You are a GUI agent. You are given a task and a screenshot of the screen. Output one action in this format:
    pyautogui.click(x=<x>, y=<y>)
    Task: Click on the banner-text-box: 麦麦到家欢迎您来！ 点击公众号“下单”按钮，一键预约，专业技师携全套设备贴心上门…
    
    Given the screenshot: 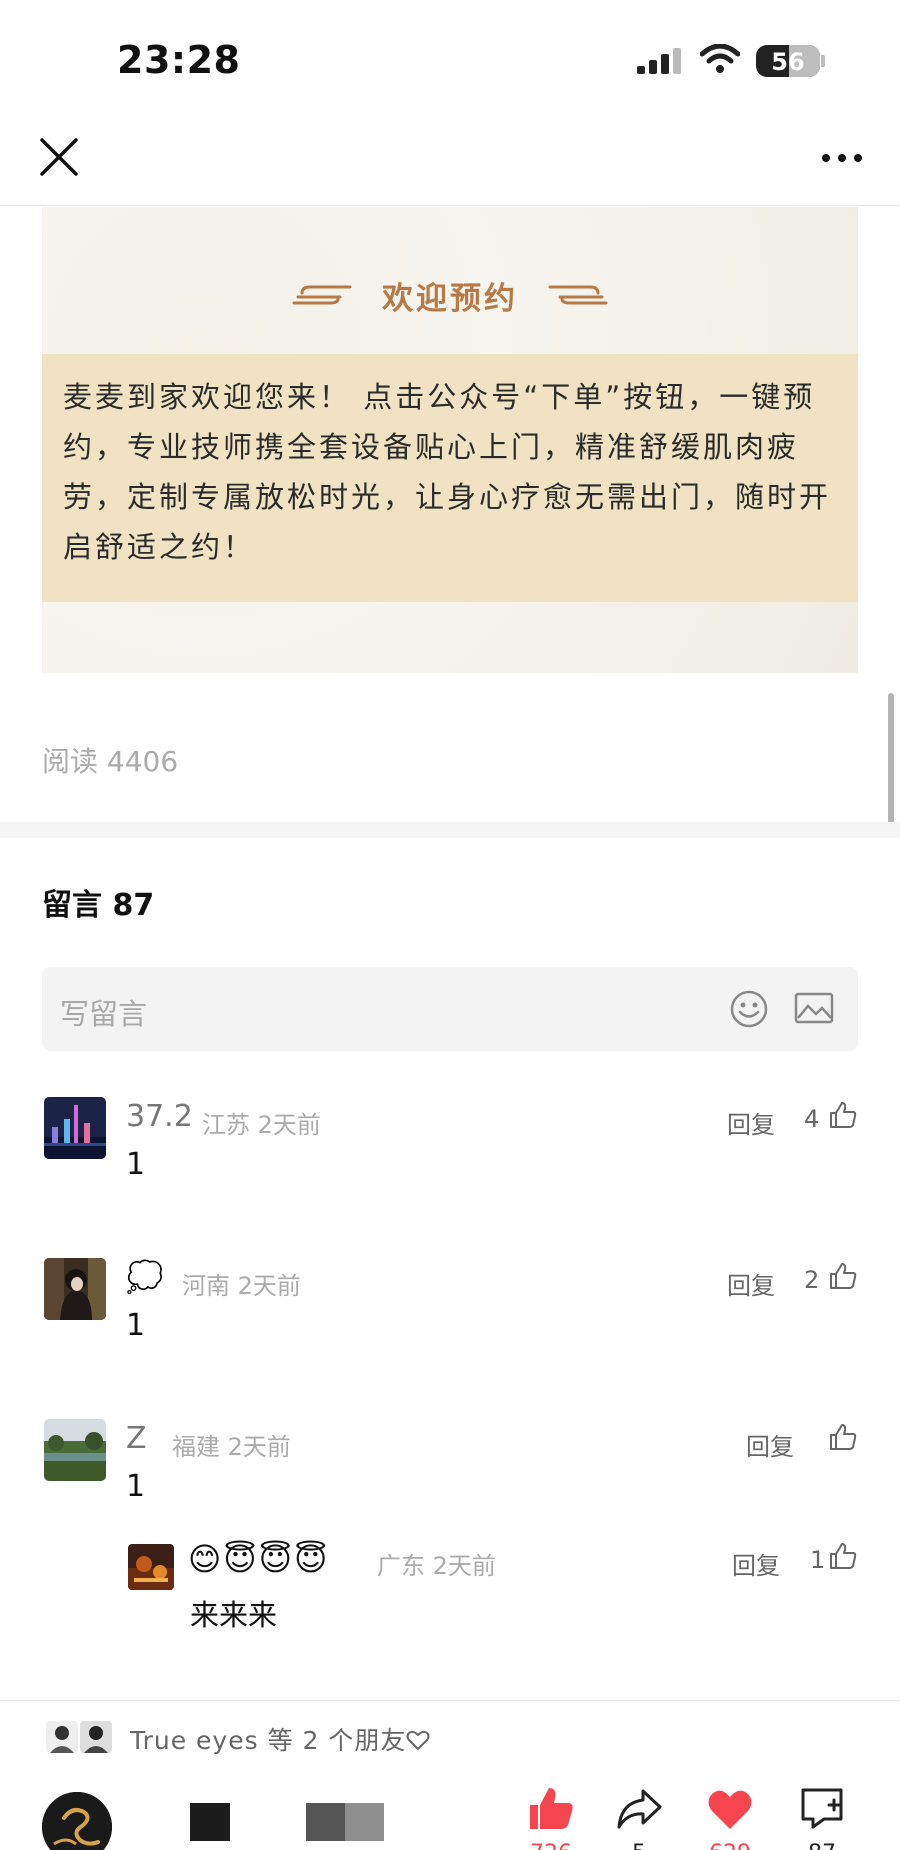 What is the action you would take?
    pyautogui.click(x=450, y=478)
    